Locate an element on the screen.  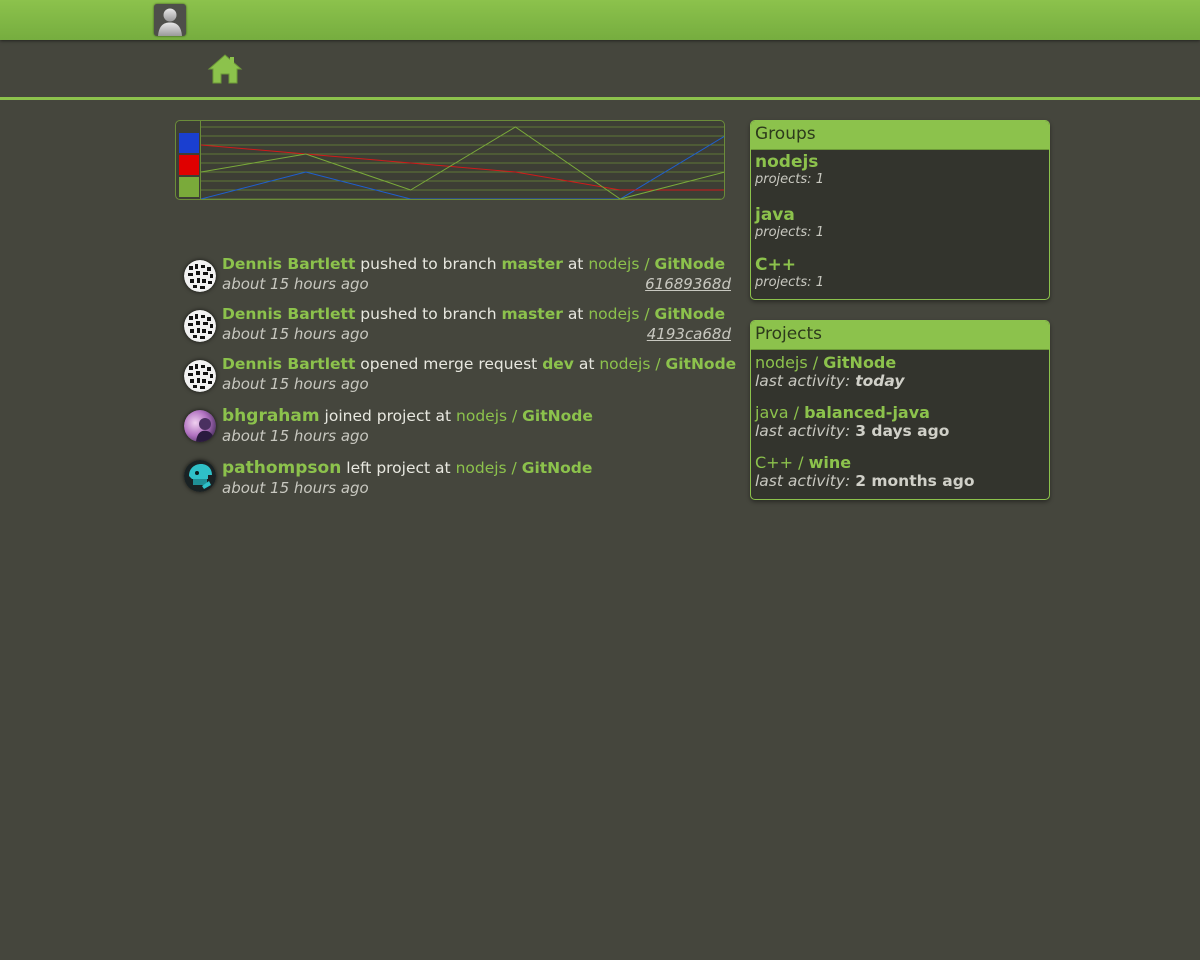
user-silhouette-icon is located at coordinates (170, 20).